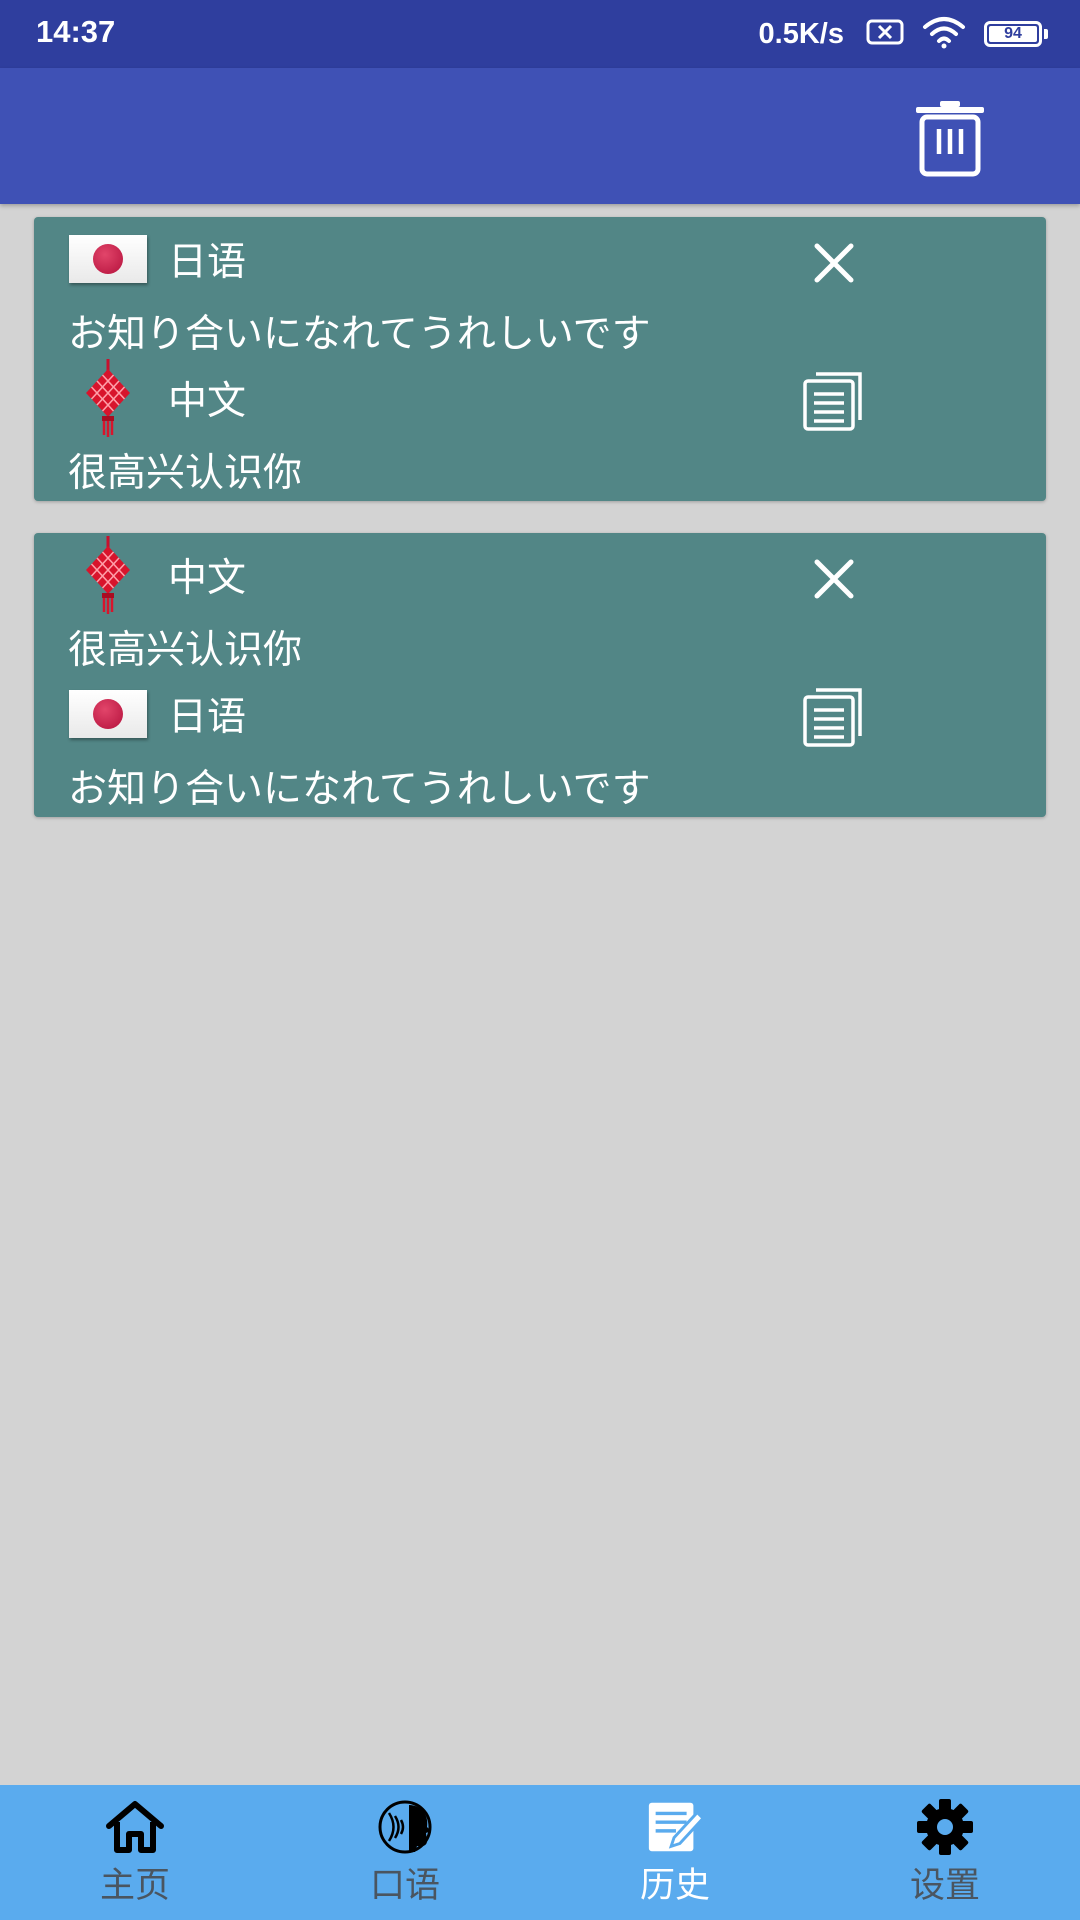 This screenshot has height=1920, width=1080. Describe the element at coordinates (1013, 33) in the screenshot. I see `battery-level: 94` at that location.